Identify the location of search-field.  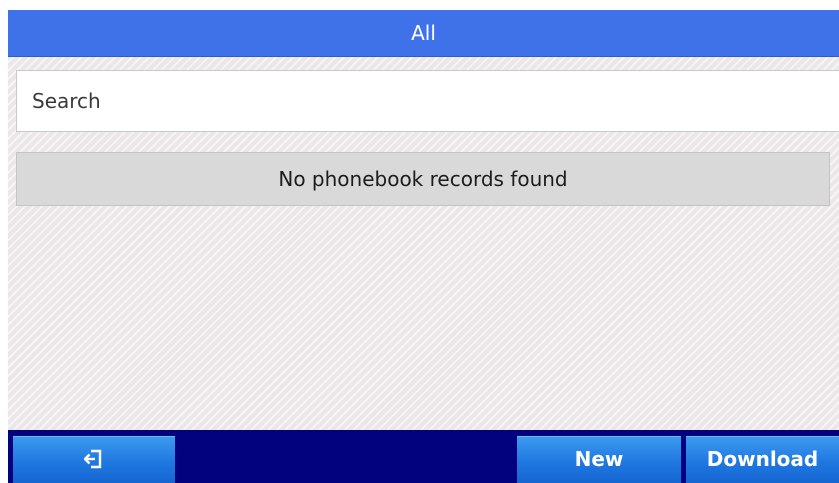
(427, 101).